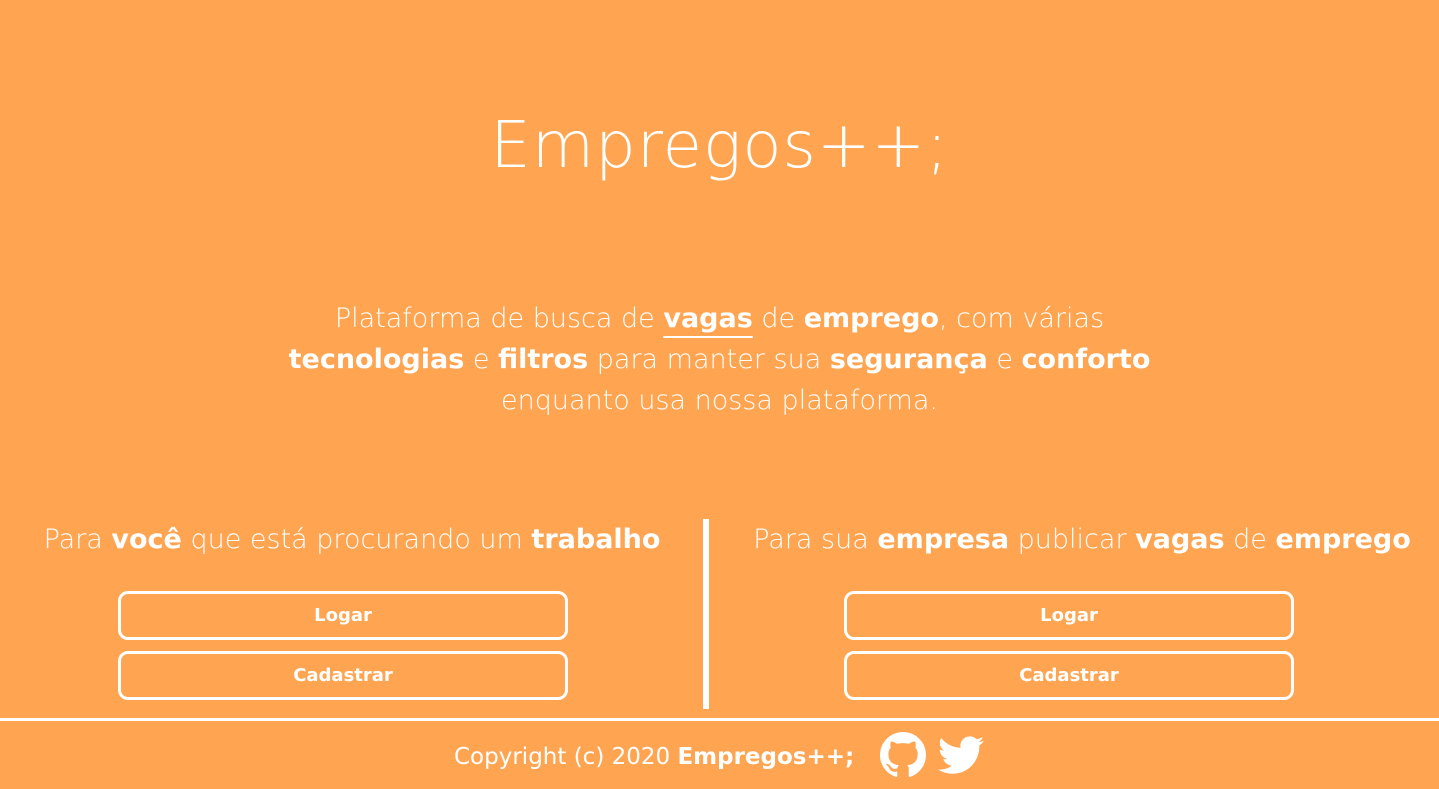  What do you see at coordinates (707, 318) in the screenshot?
I see `tagline-vagas-link: vagas` at bounding box center [707, 318].